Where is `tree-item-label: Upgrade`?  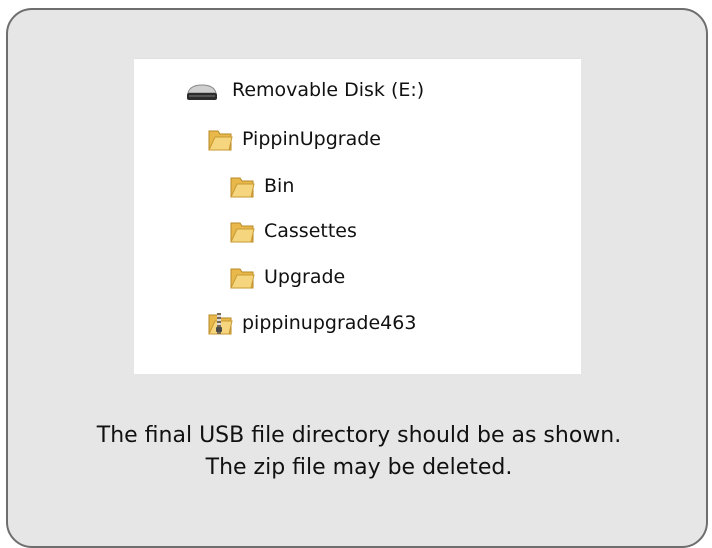 tree-item-label: Upgrade is located at coordinates (305, 277).